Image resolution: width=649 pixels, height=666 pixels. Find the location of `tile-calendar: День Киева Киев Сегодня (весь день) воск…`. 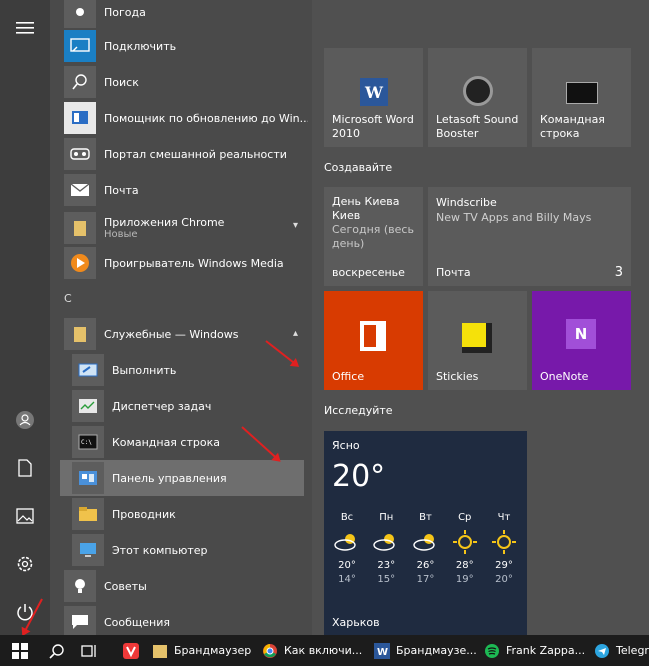

tile-calendar: День Киева Киев Сегодня (весь день) воск… is located at coordinates (373, 236).